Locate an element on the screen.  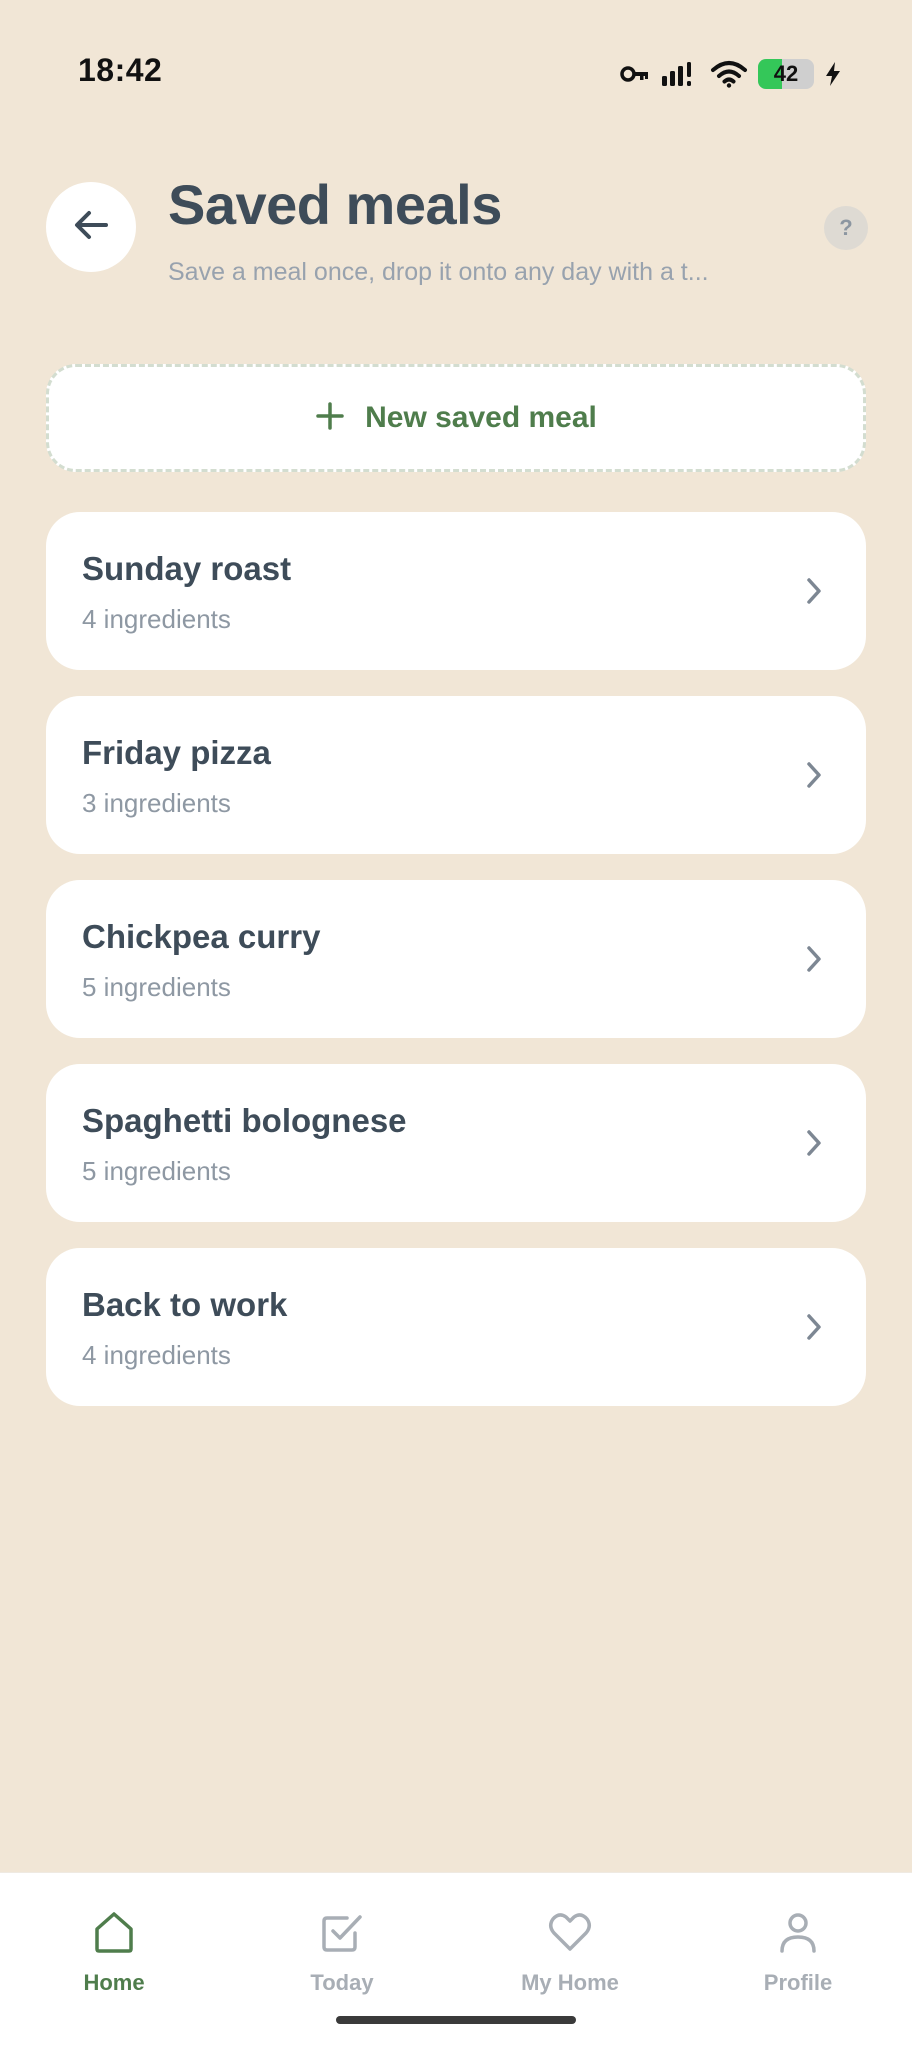
wifi-icon is located at coordinates (729, 74).